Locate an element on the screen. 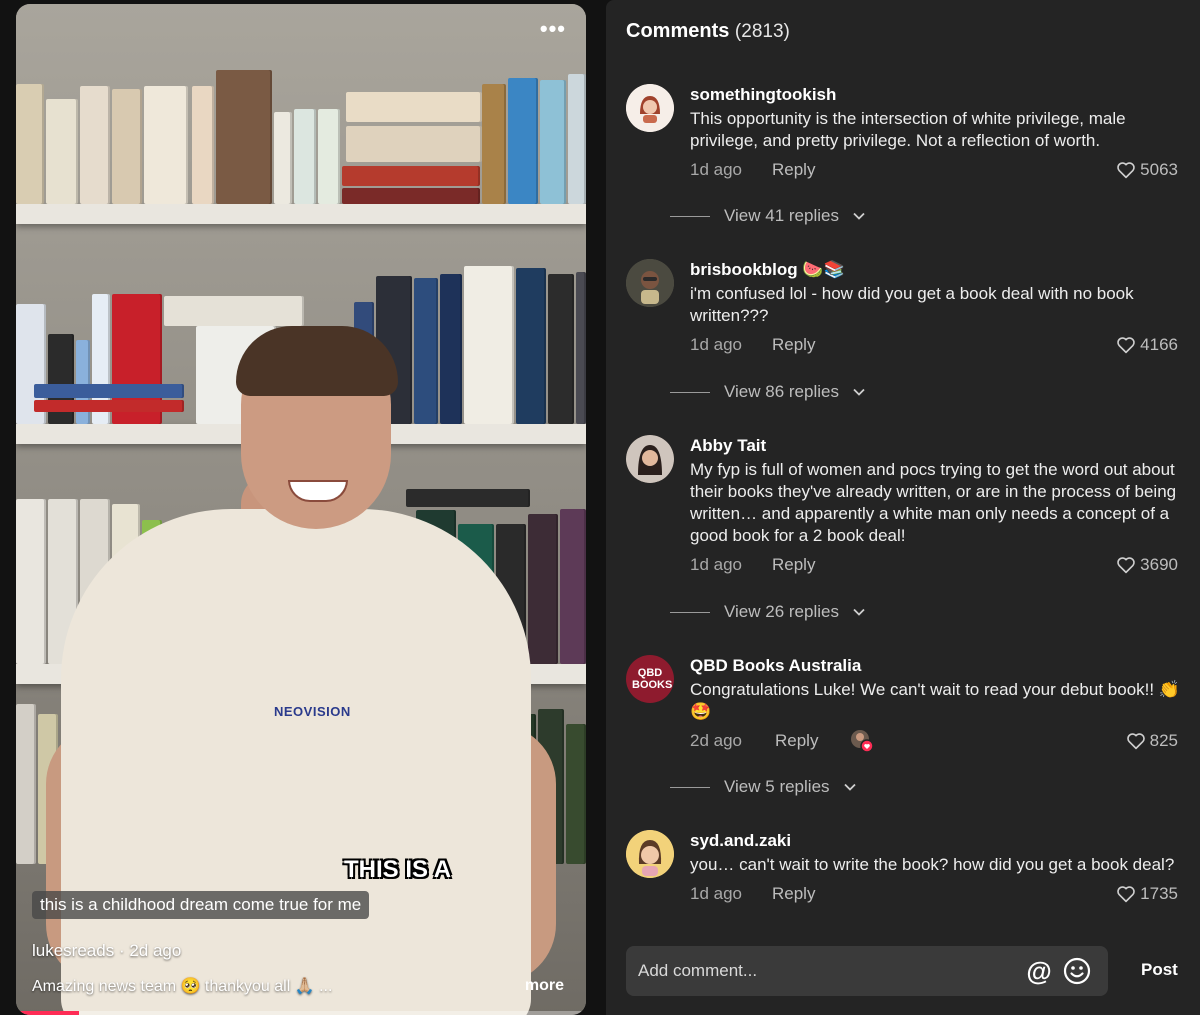 The height and width of the screenshot is (1015, 1200). person-hair is located at coordinates (317, 361).